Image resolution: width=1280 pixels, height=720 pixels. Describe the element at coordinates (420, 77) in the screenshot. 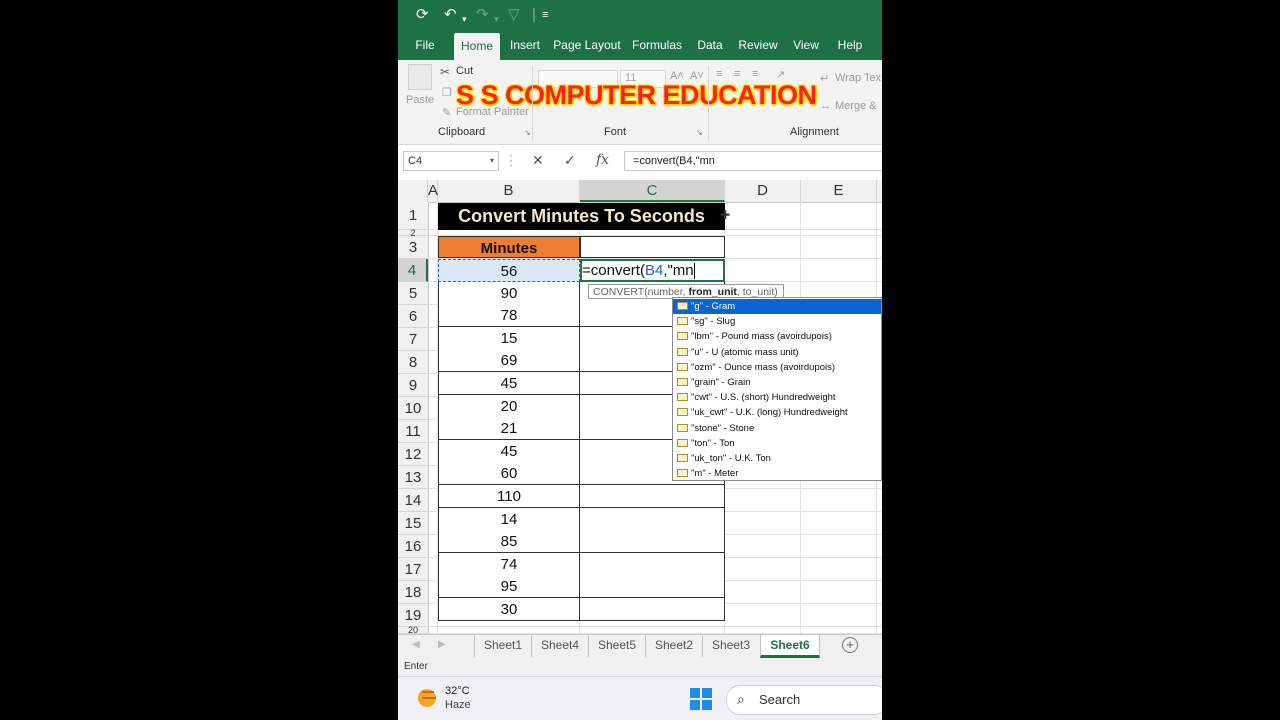

I see `paste-icon` at that location.